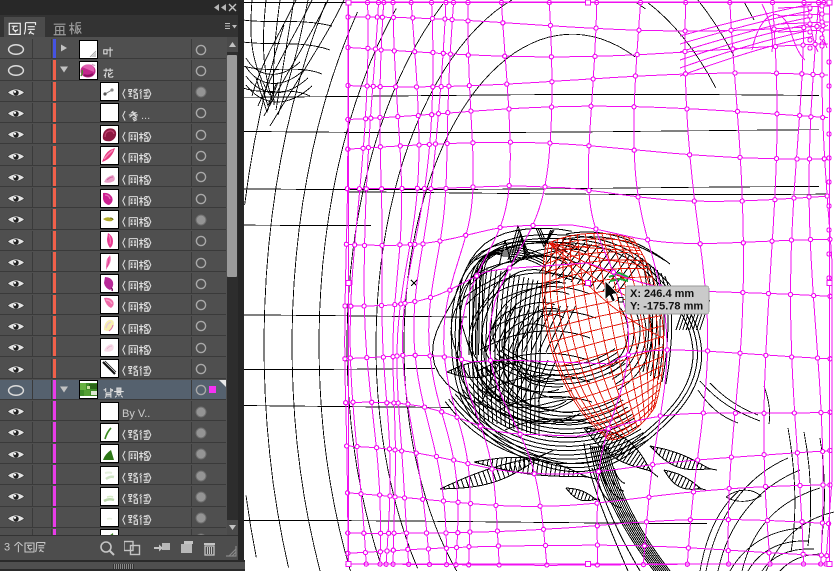 The image size is (834, 571). I want to click on svg-text: Y: -175.78 mm, so click(666, 307).